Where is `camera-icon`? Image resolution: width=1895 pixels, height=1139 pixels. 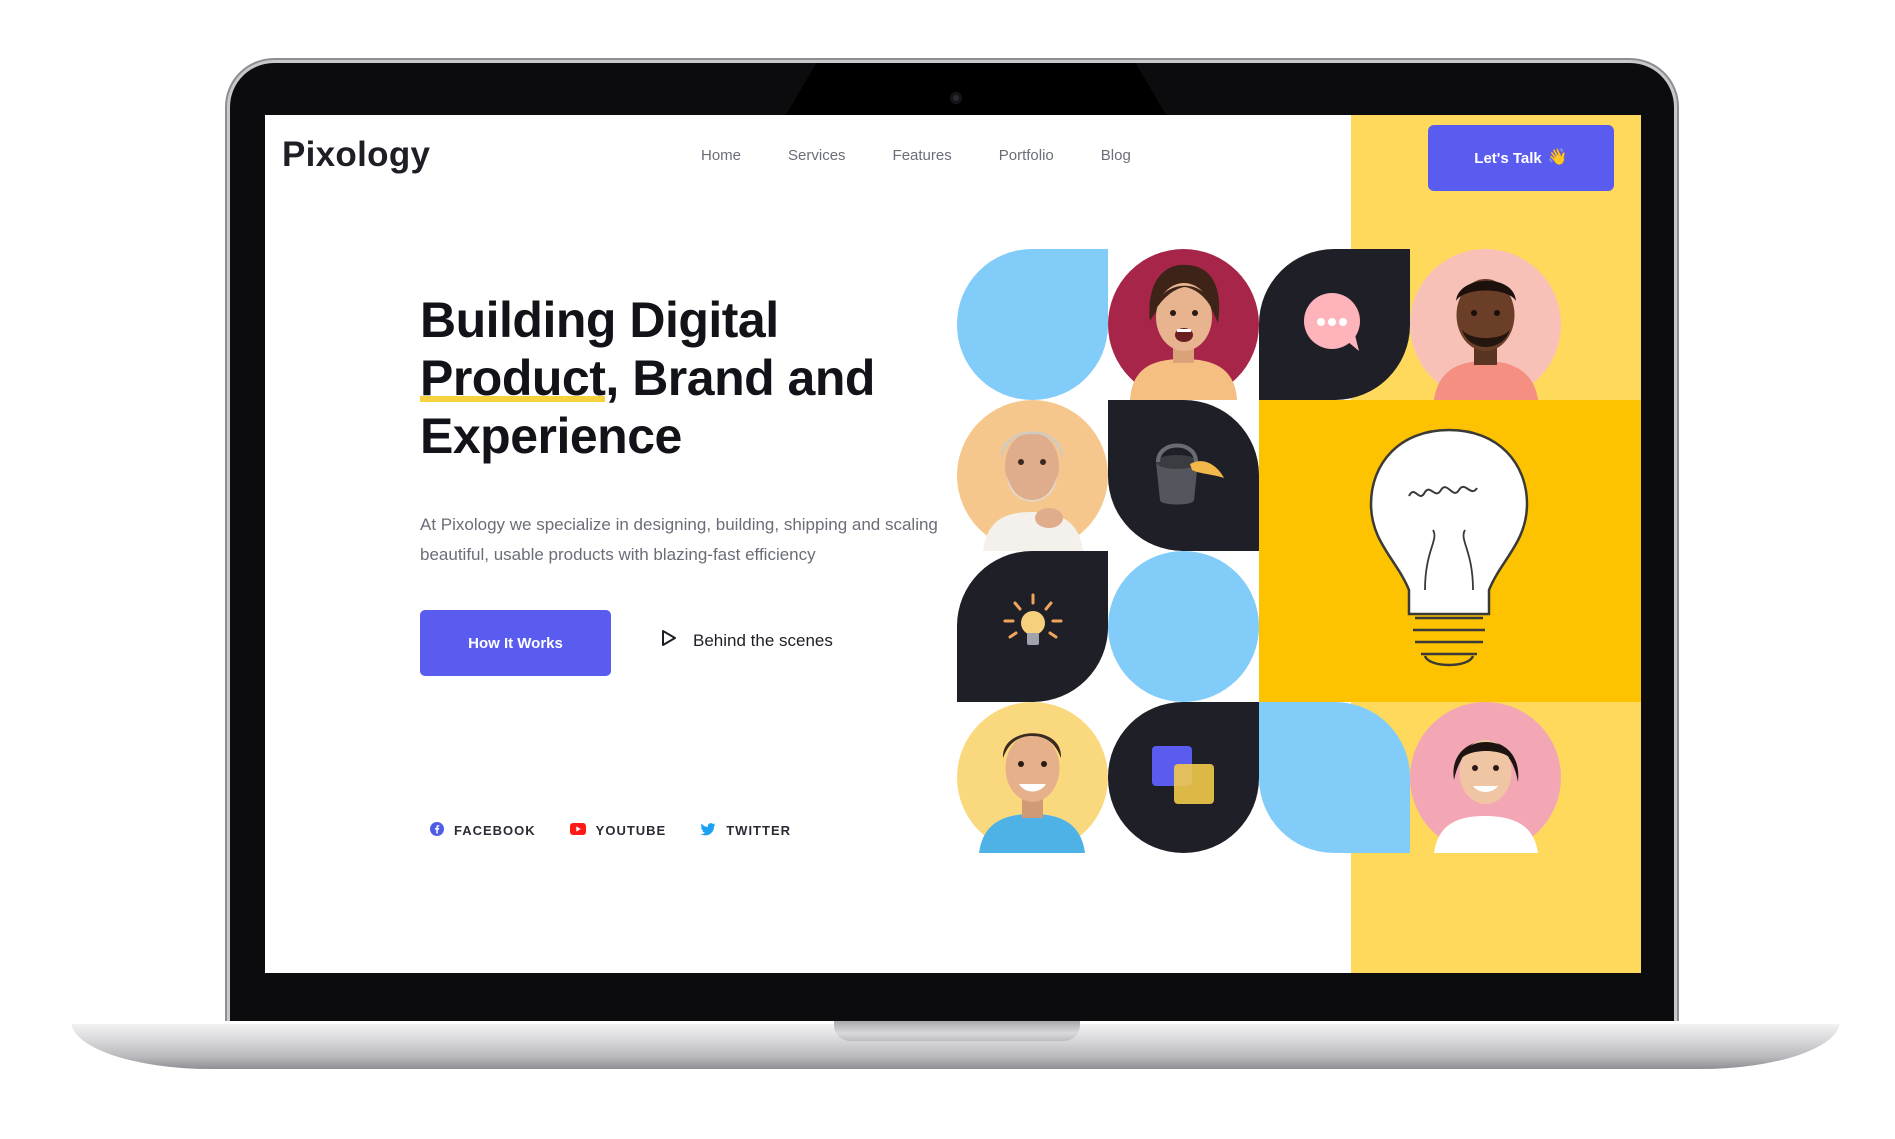
camera-icon is located at coordinates (956, 98).